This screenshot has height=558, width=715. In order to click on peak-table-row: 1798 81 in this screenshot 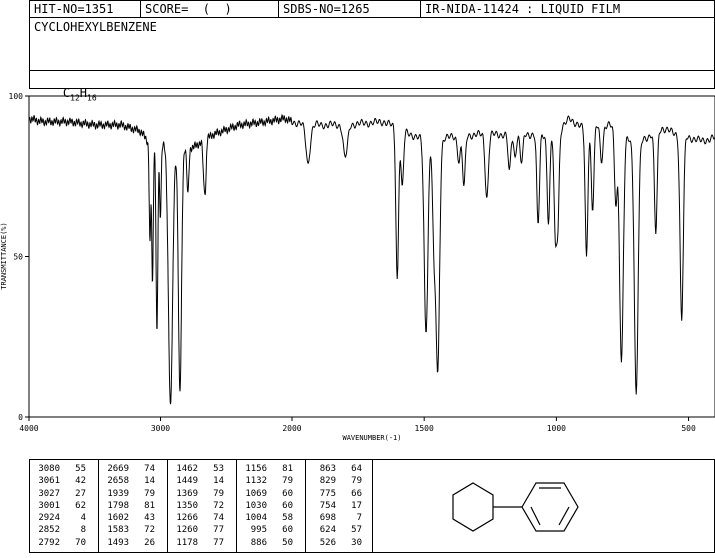, I will do `click(128, 506)`.